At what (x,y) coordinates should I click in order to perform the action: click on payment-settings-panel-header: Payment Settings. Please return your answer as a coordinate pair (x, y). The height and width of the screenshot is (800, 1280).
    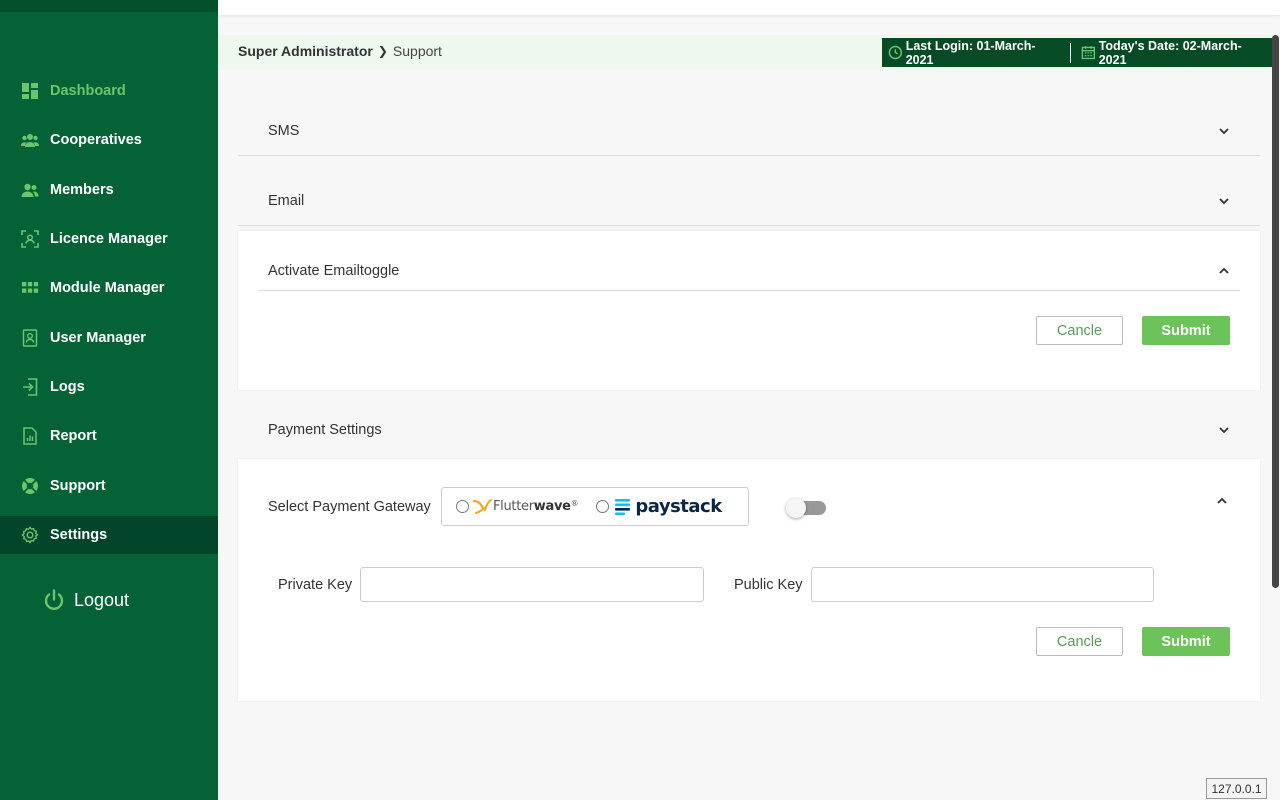
    Looking at the image, I should click on (749, 430).